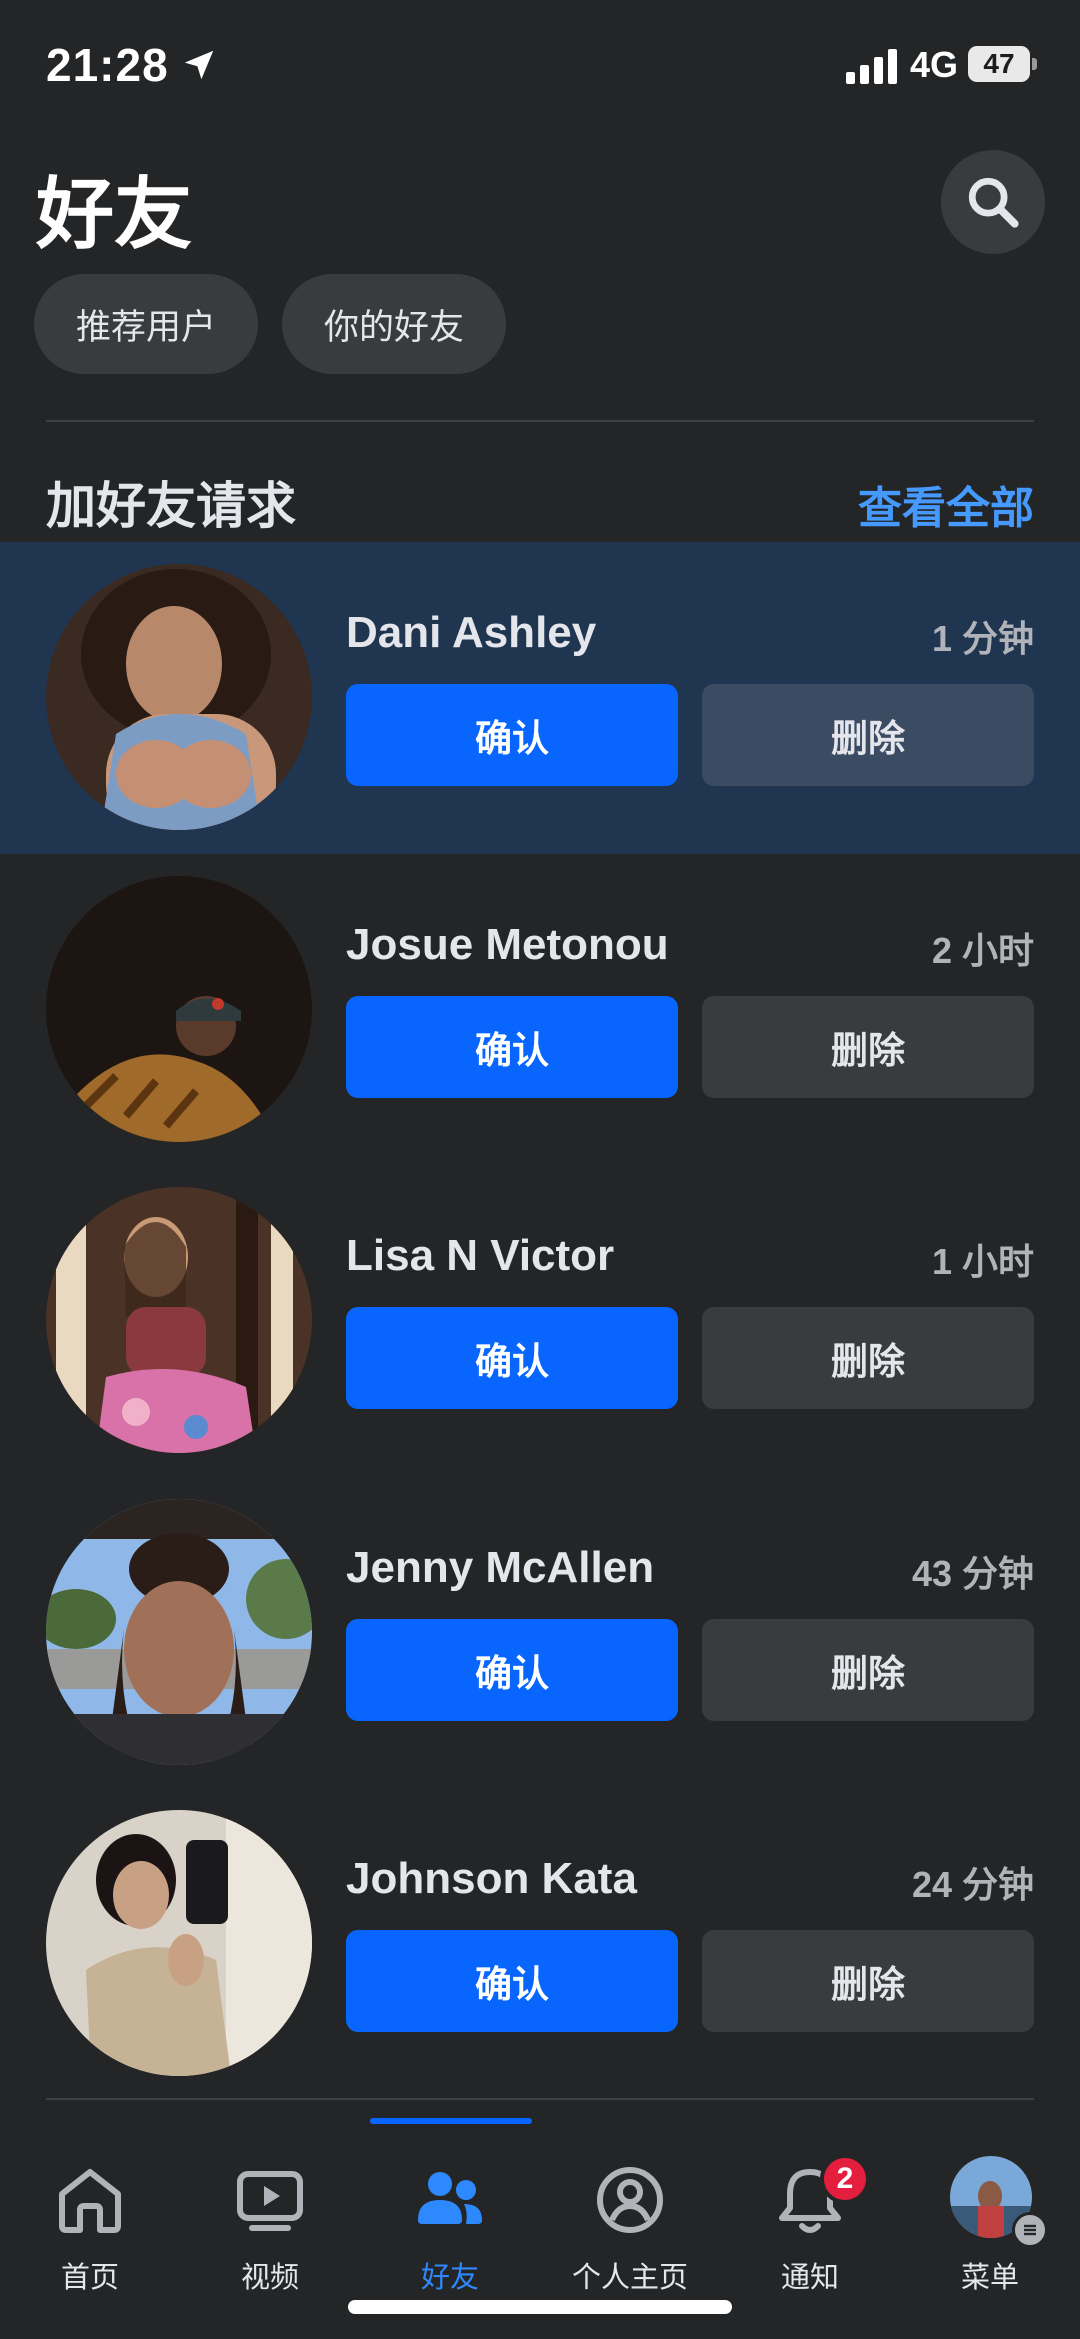  Describe the element at coordinates (871, 66) in the screenshot. I see `cellular-signal-icon` at that location.